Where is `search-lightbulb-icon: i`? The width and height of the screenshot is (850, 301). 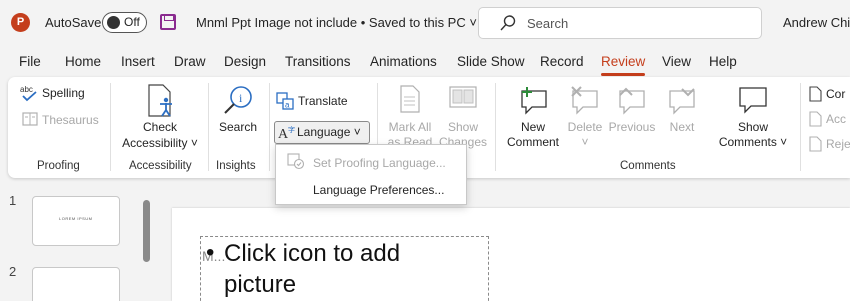
search-lightbulb-icon: i is located at coordinates (238, 100).